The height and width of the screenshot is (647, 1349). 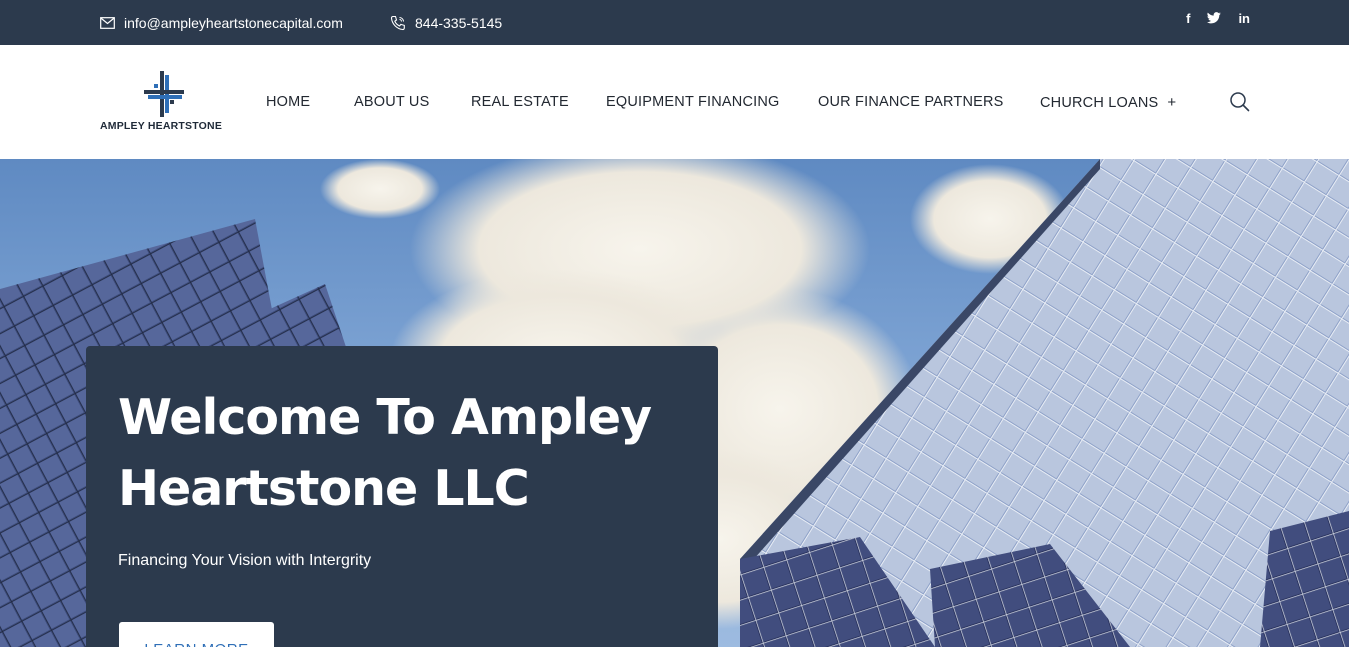 I want to click on hero-subtitle: Financing Your Vision with Intergrity, so click(x=245, y=560).